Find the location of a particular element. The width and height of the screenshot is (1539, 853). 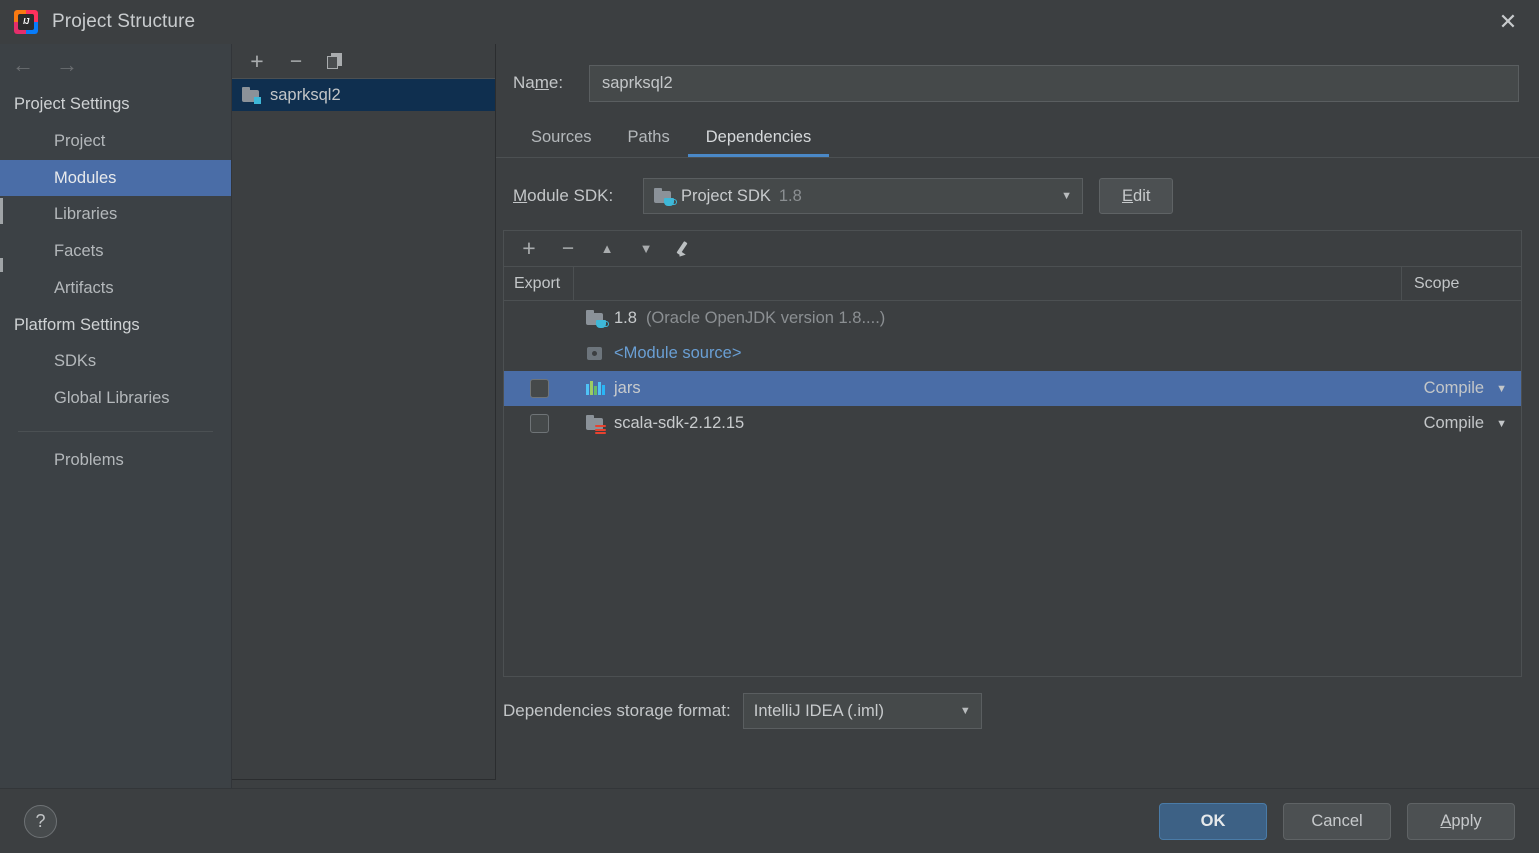

tab-dependencies: Dependencies is located at coordinates (758, 142).